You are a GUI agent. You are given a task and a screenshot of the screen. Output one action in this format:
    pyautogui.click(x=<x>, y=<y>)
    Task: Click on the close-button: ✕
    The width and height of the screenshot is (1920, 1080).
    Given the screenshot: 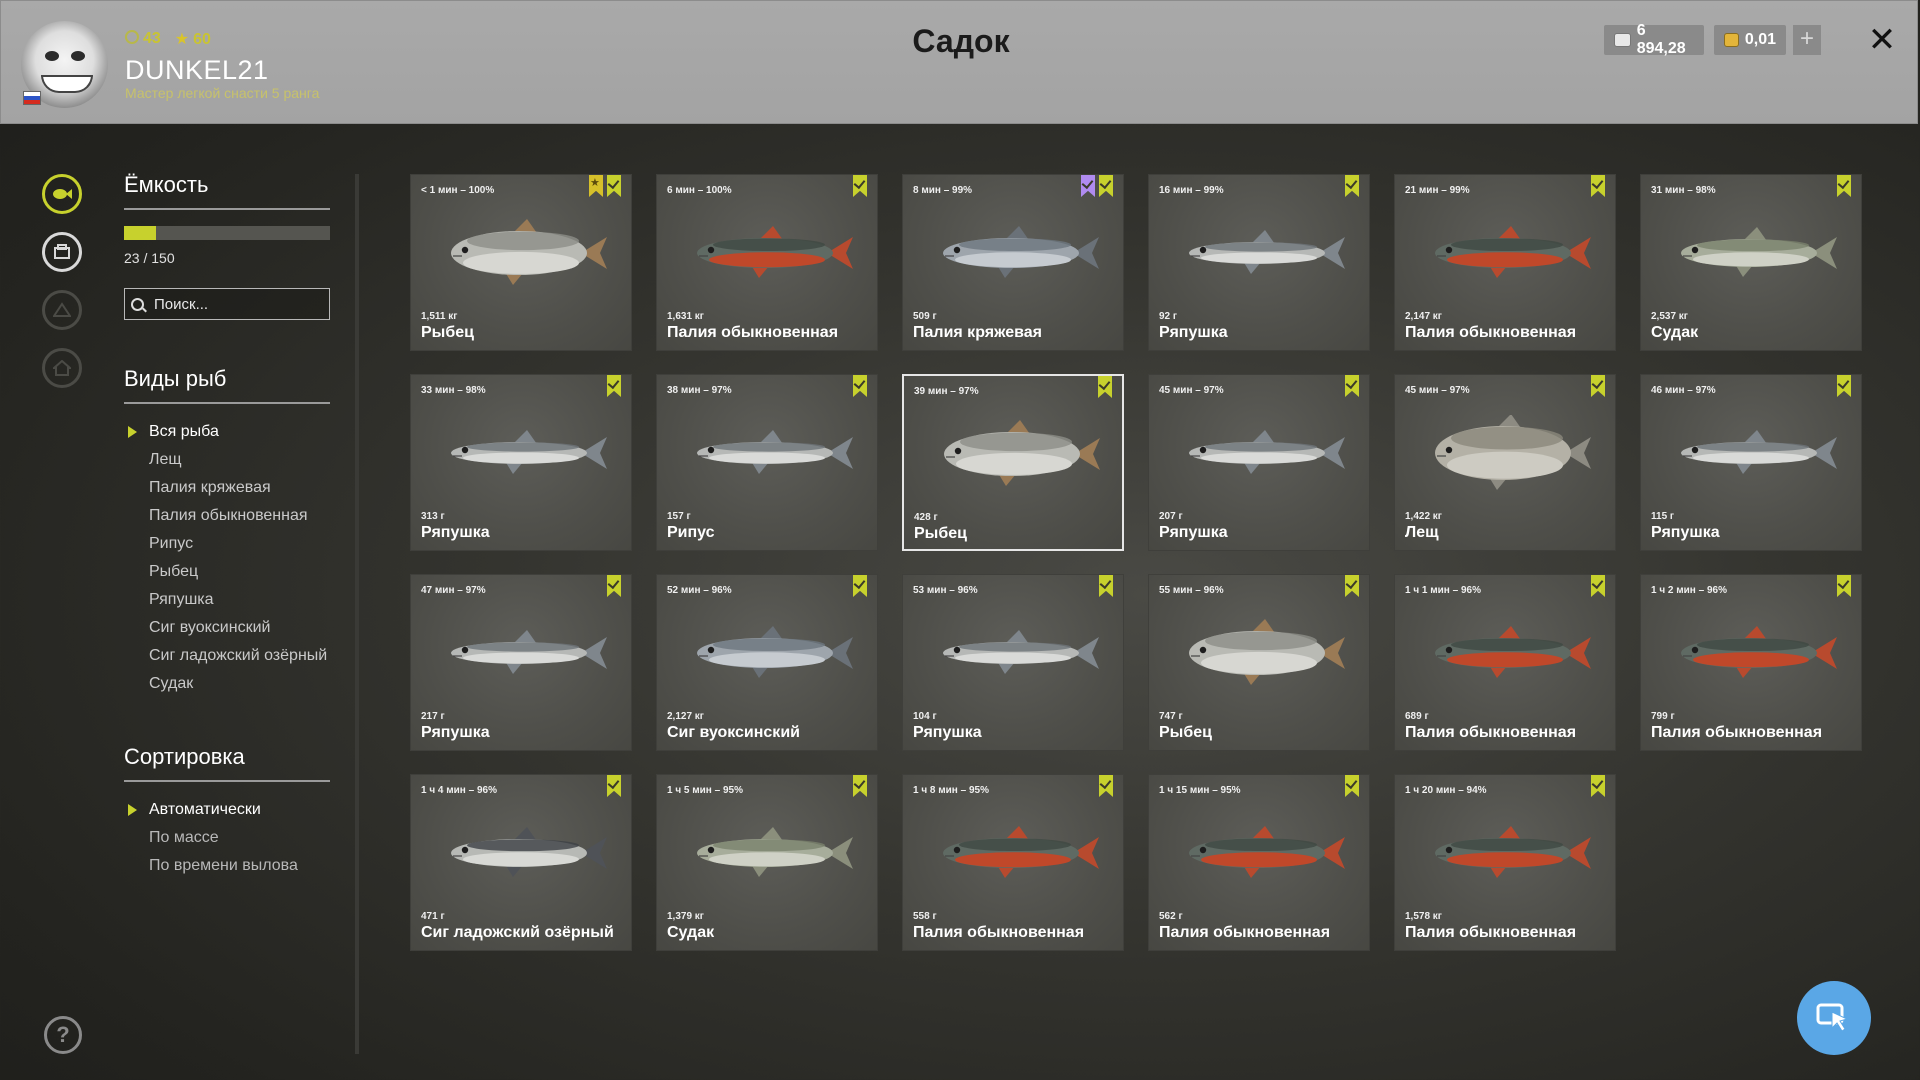 What is the action you would take?
    pyautogui.click(x=1882, y=40)
    